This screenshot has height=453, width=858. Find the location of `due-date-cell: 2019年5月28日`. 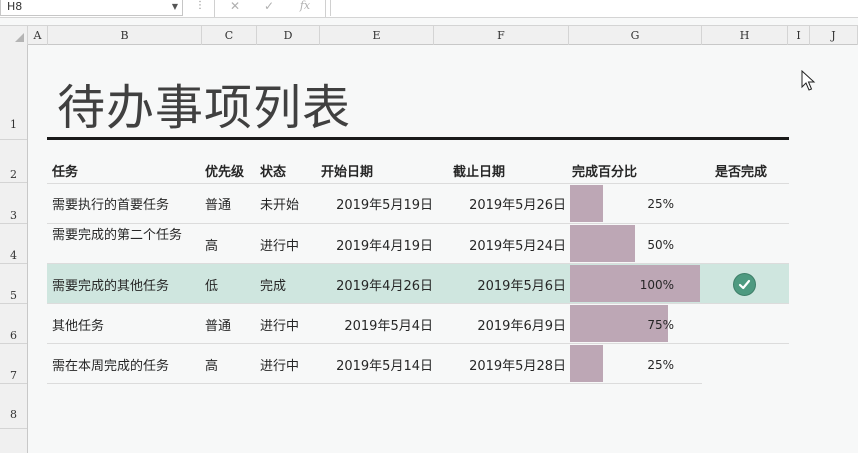

due-date-cell: 2019年5月28日 is located at coordinates (500, 364).